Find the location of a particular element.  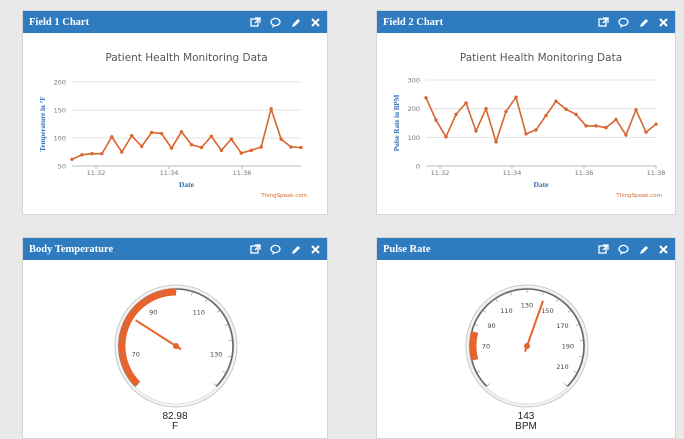

y-axis-label: Pulse Rate in BPM is located at coordinates (397, 122).